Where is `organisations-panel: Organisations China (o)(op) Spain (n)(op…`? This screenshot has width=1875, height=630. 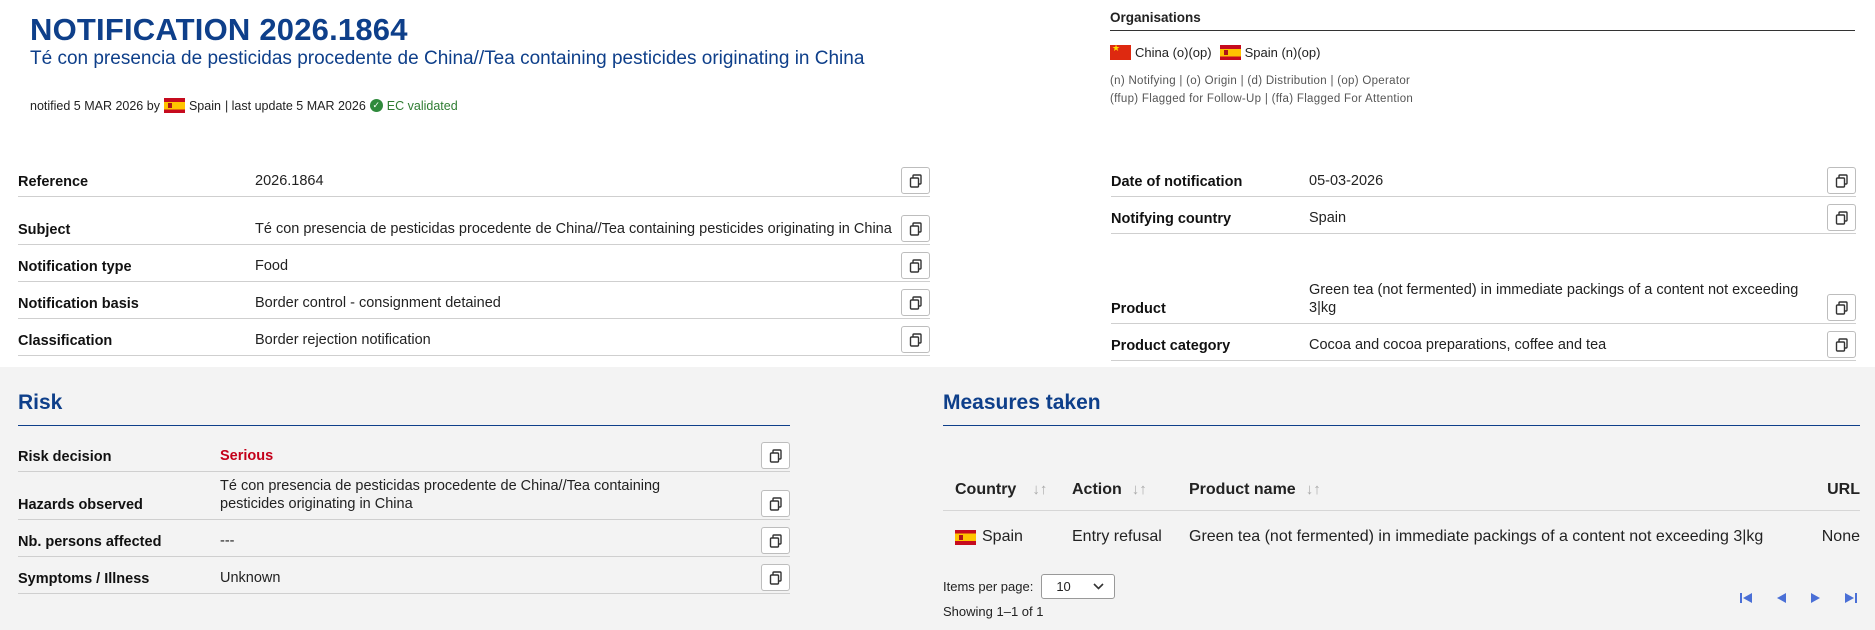 organisations-panel: Organisations China (o)(op) Spain (n)(op… is located at coordinates (1482, 59).